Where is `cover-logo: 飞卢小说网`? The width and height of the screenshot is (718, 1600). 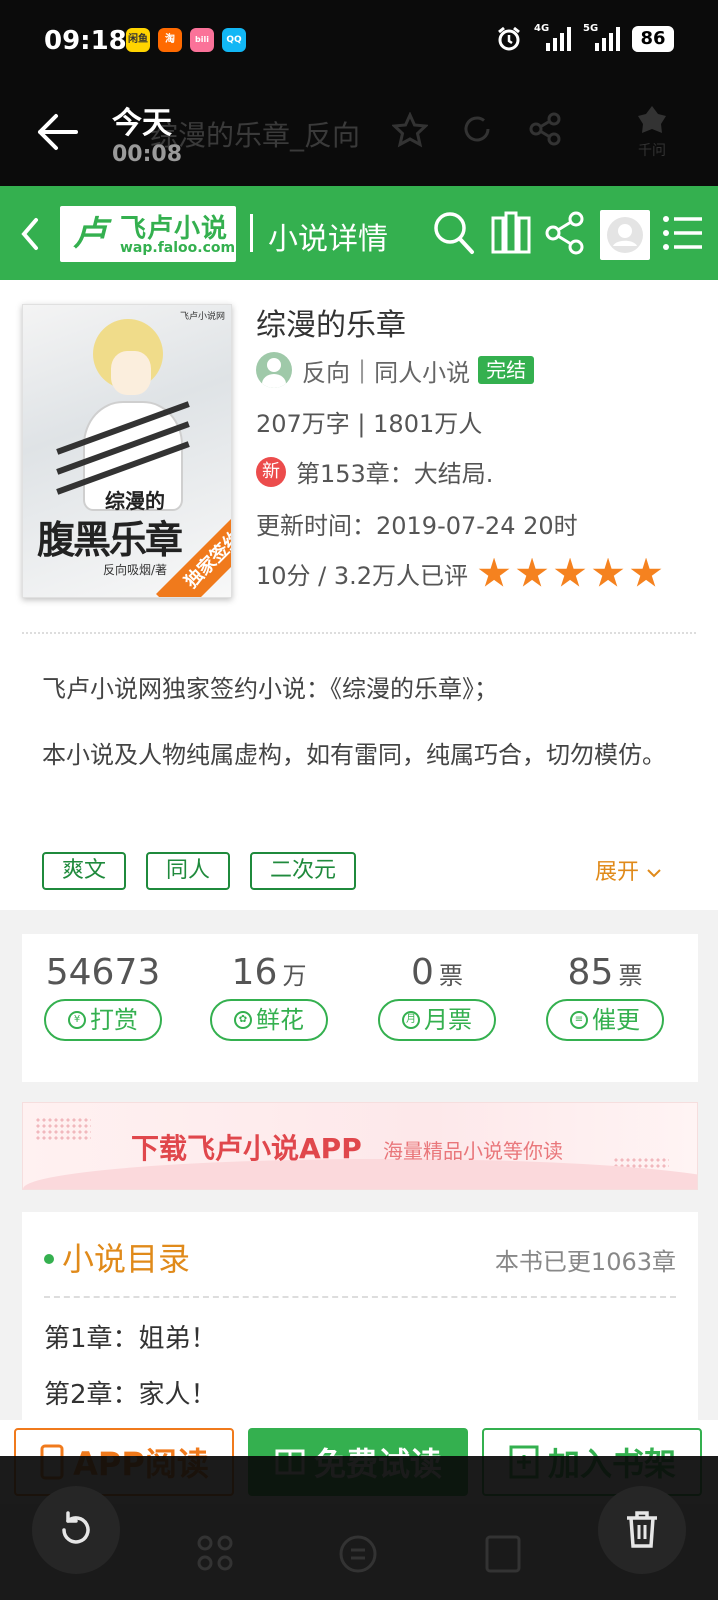 cover-logo: 飞卢小说网 is located at coordinates (202, 317).